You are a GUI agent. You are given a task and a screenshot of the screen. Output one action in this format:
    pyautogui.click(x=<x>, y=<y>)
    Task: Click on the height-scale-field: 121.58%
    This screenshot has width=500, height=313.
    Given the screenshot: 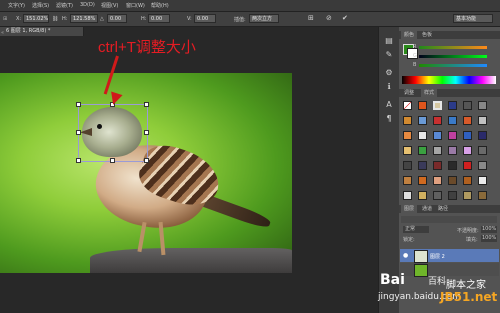 What is the action you would take?
    pyautogui.click(x=84, y=18)
    